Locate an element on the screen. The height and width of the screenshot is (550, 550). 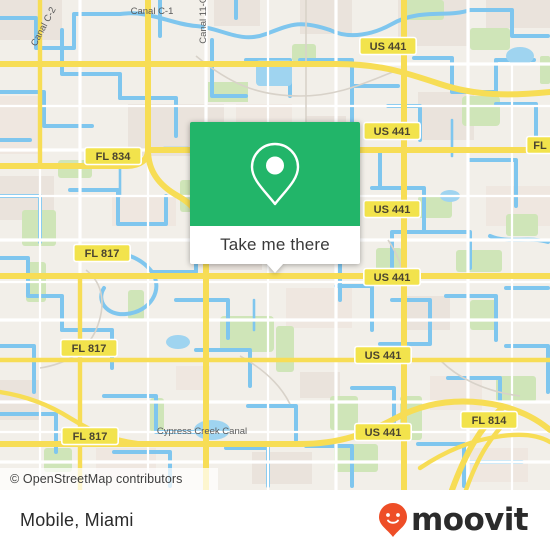
map-canal-label: Canal 11-C is located at coordinates (203, 22).